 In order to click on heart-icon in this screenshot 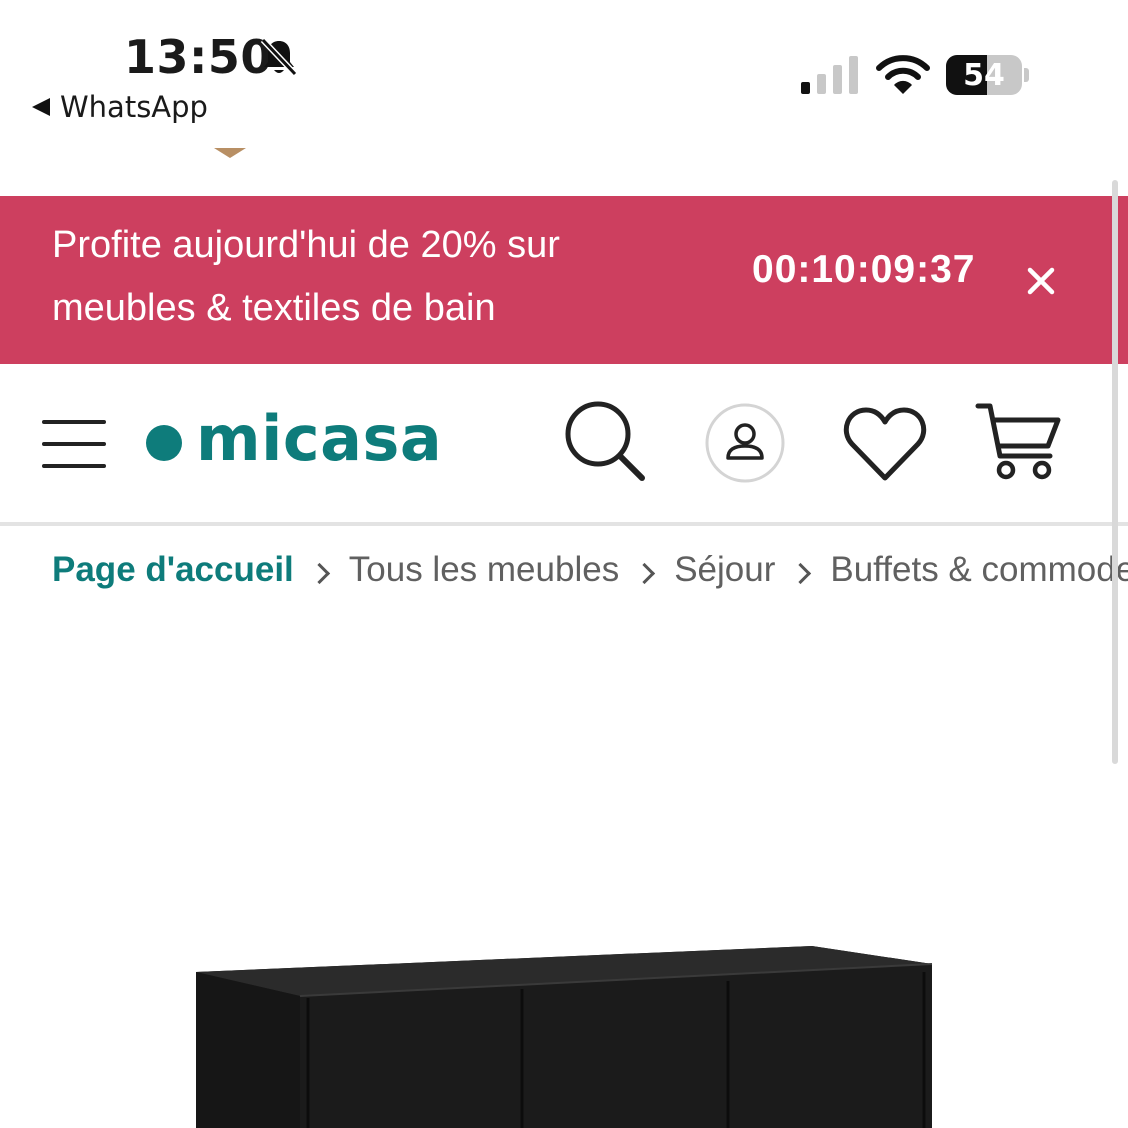, I will do `click(885, 444)`.